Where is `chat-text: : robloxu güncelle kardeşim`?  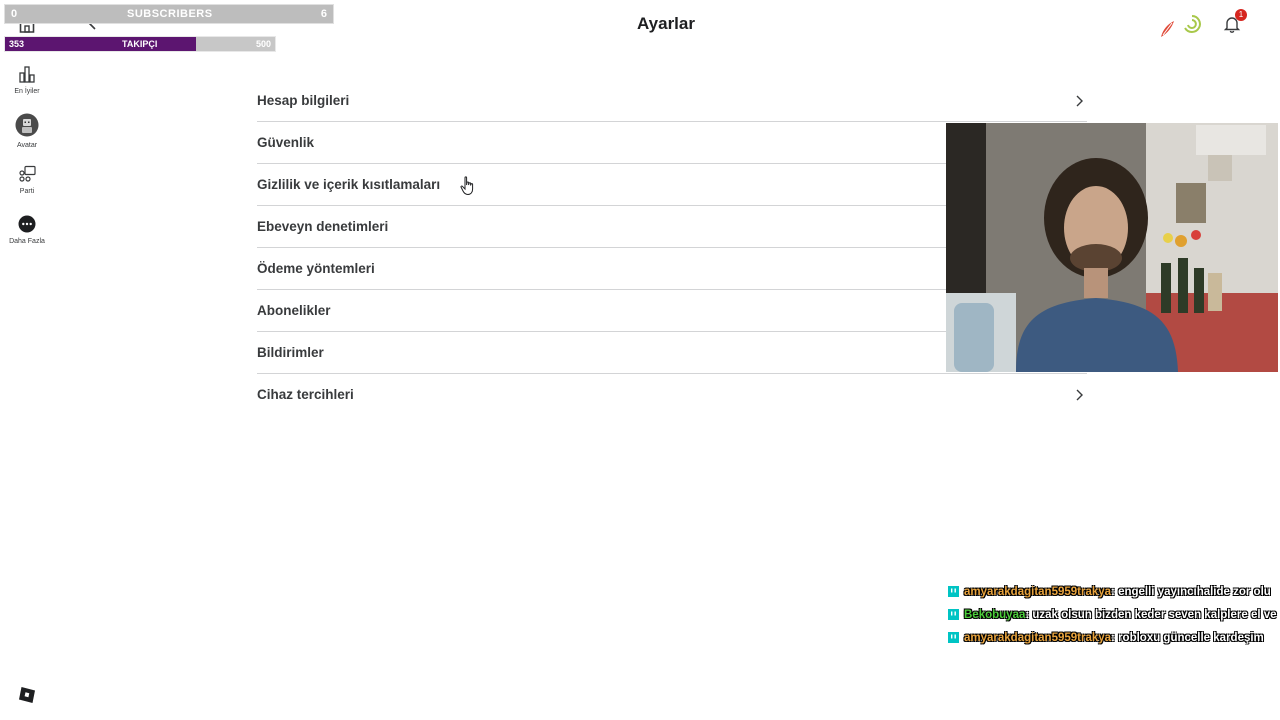
chat-text: : robloxu güncelle kardeşim is located at coordinates (1187, 637).